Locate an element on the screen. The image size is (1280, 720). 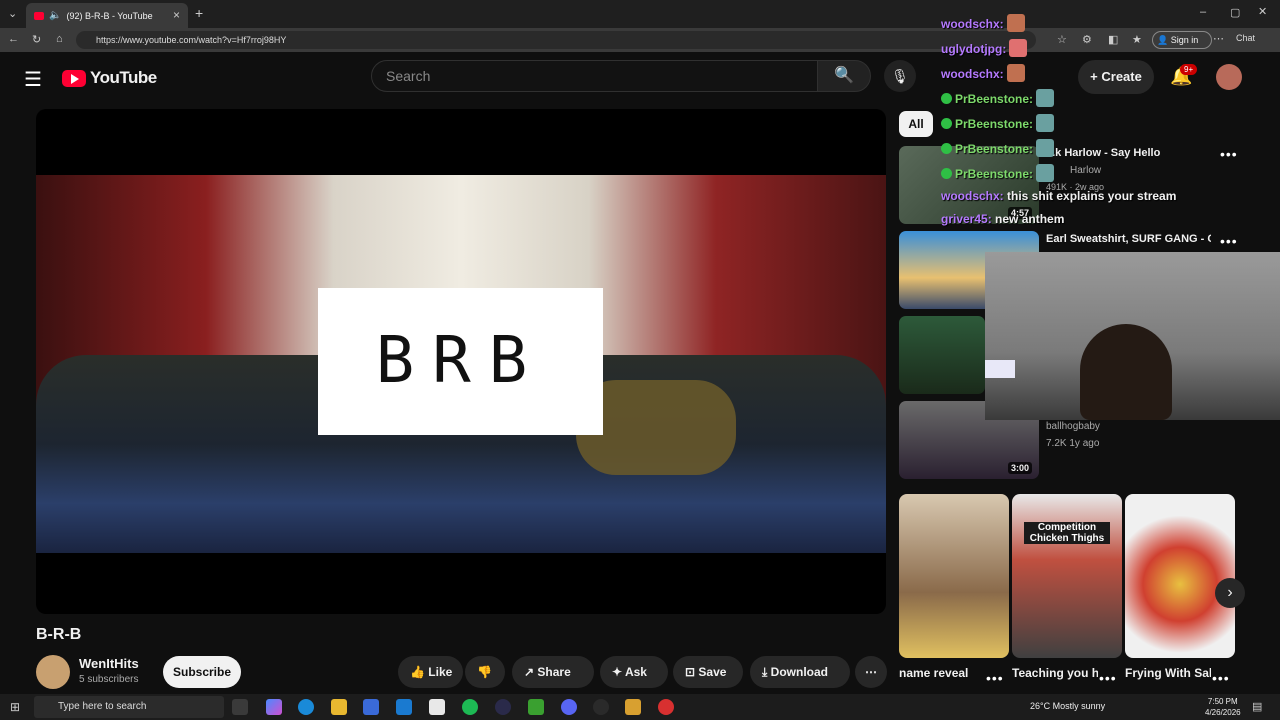
hamburger-menu-icon: ☰ is located at coordinates (33, 79).